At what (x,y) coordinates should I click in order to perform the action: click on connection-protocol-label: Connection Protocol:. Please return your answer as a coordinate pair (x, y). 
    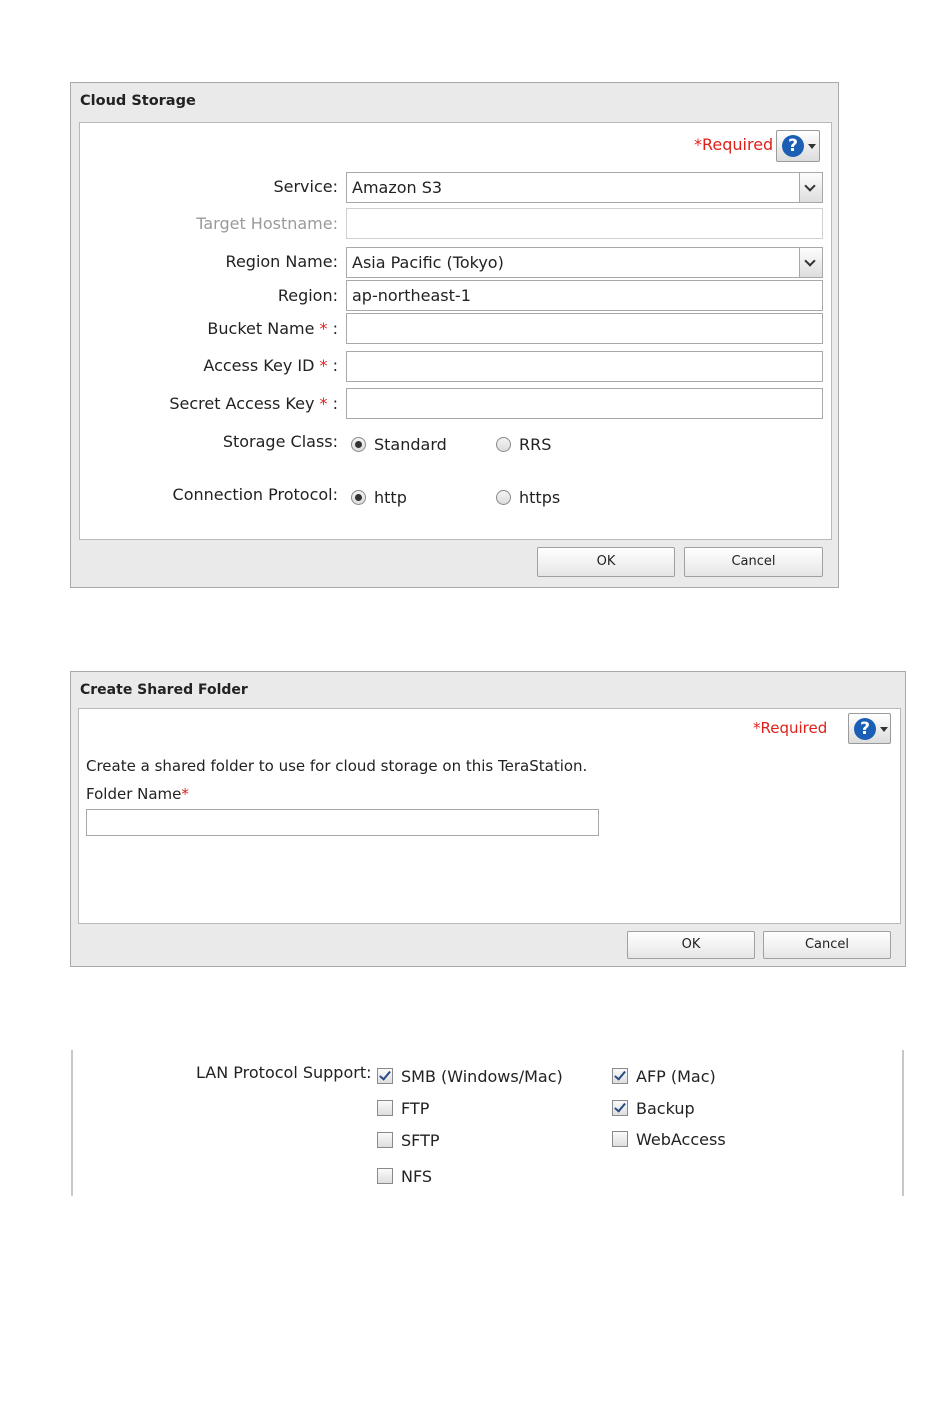
    Looking at the image, I should click on (255, 494).